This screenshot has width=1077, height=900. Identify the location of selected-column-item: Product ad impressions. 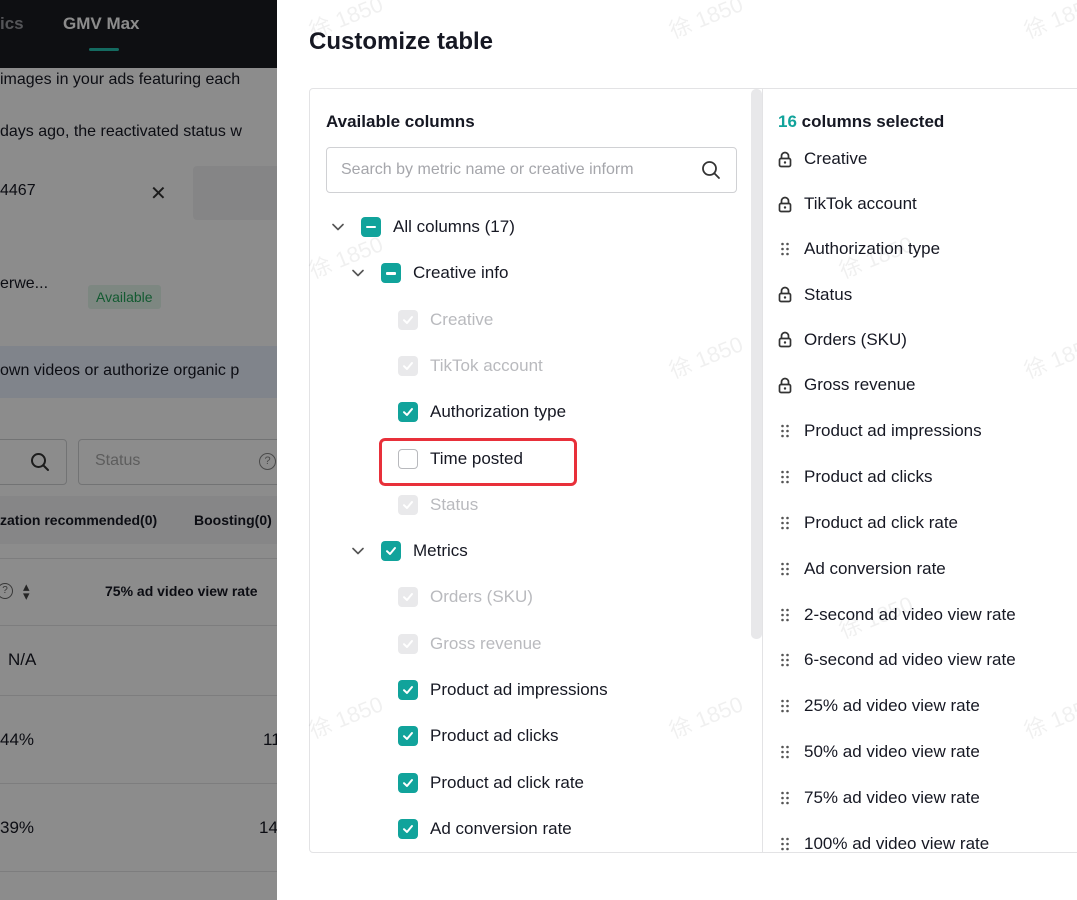
(880, 431).